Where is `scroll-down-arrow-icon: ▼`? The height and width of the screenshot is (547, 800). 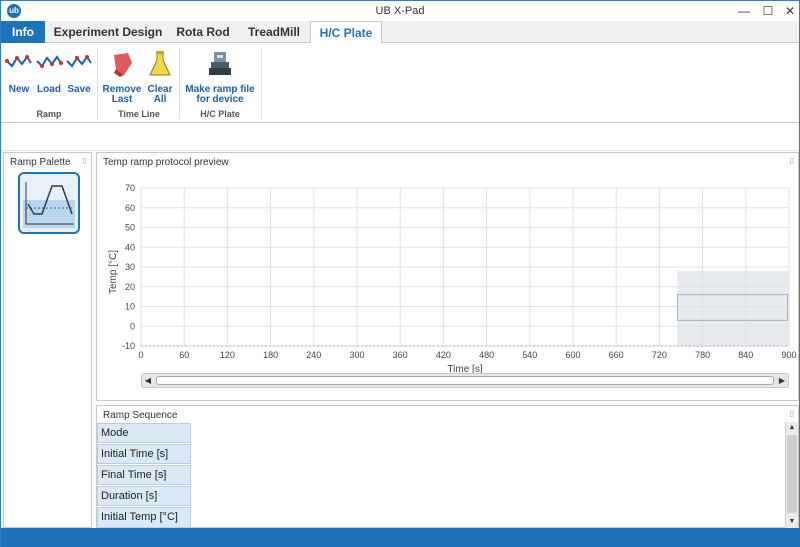 scroll-down-arrow-icon: ▼ is located at coordinates (792, 522).